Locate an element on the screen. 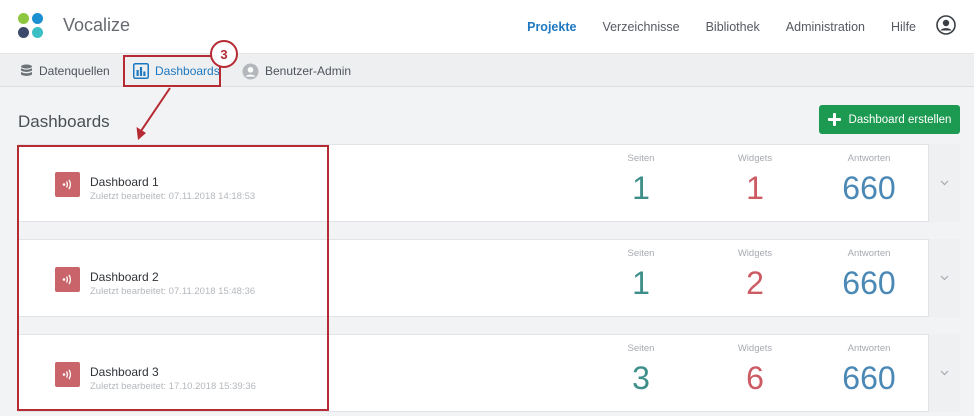 The width and height of the screenshot is (974, 416). metric-widgets: Widgets 1 is located at coordinates (755, 180).